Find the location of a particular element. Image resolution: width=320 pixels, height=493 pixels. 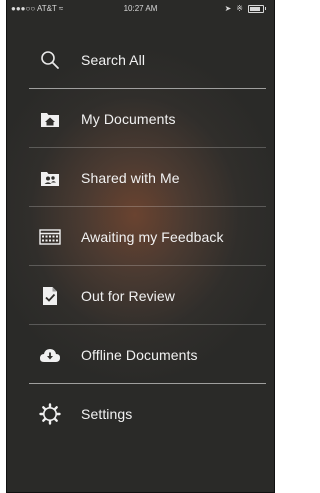

menu-item-label: Offline Documents is located at coordinates (139, 354).